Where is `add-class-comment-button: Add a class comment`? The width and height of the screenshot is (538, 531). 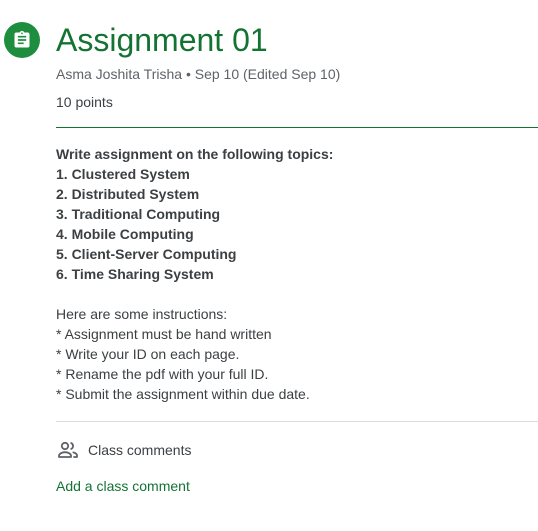 add-class-comment-button: Add a class comment is located at coordinates (123, 486).